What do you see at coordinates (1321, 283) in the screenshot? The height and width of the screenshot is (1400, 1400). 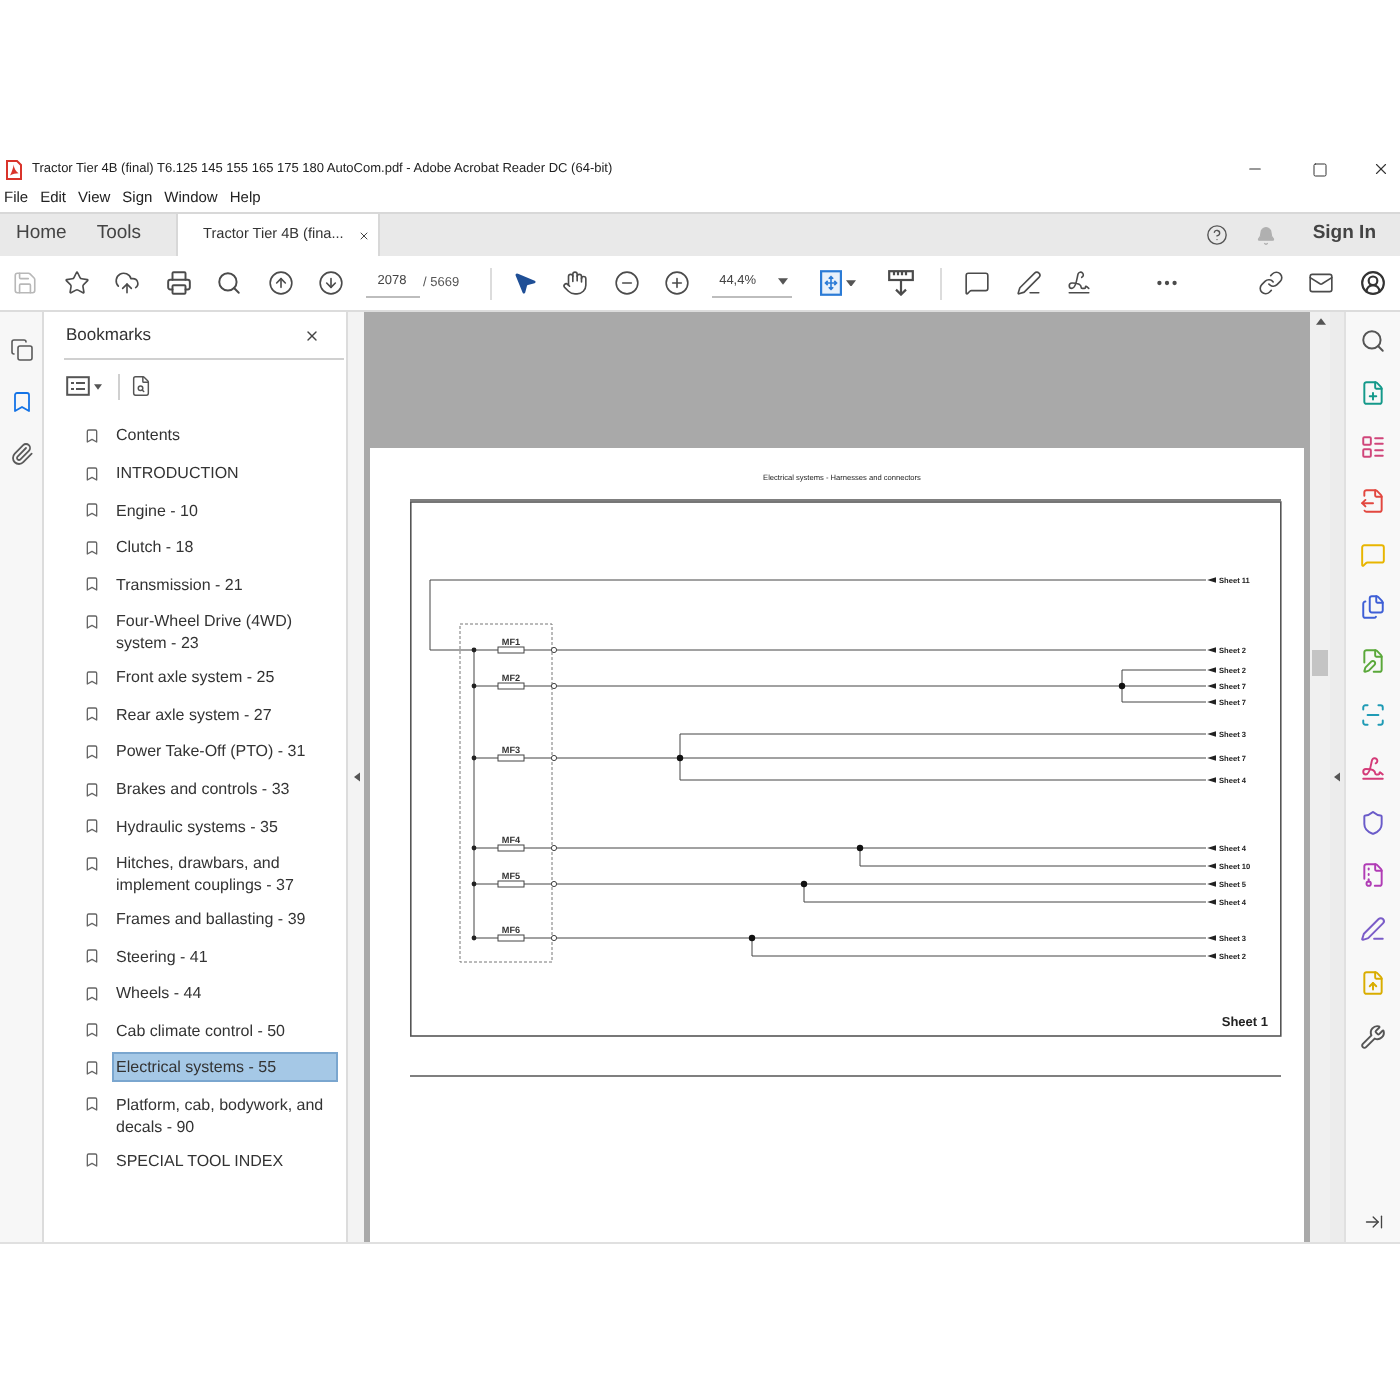 I see `mail-icon` at bounding box center [1321, 283].